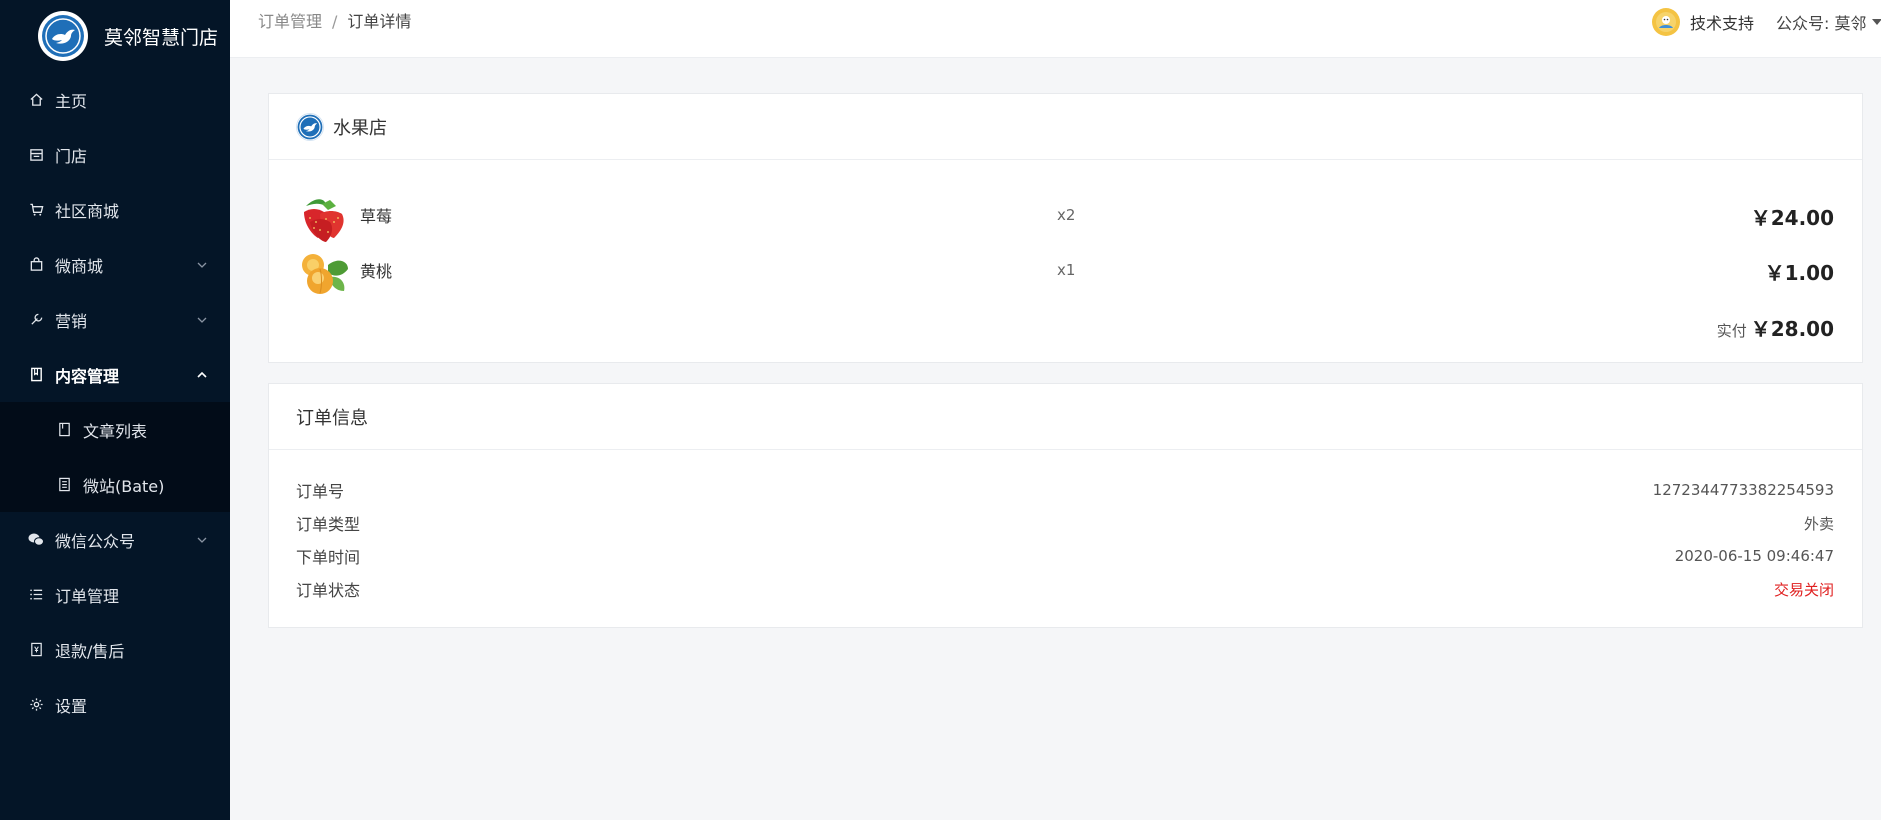 The width and height of the screenshot is (1881, 820). I want to click on bird-icon, so click(63, 36).